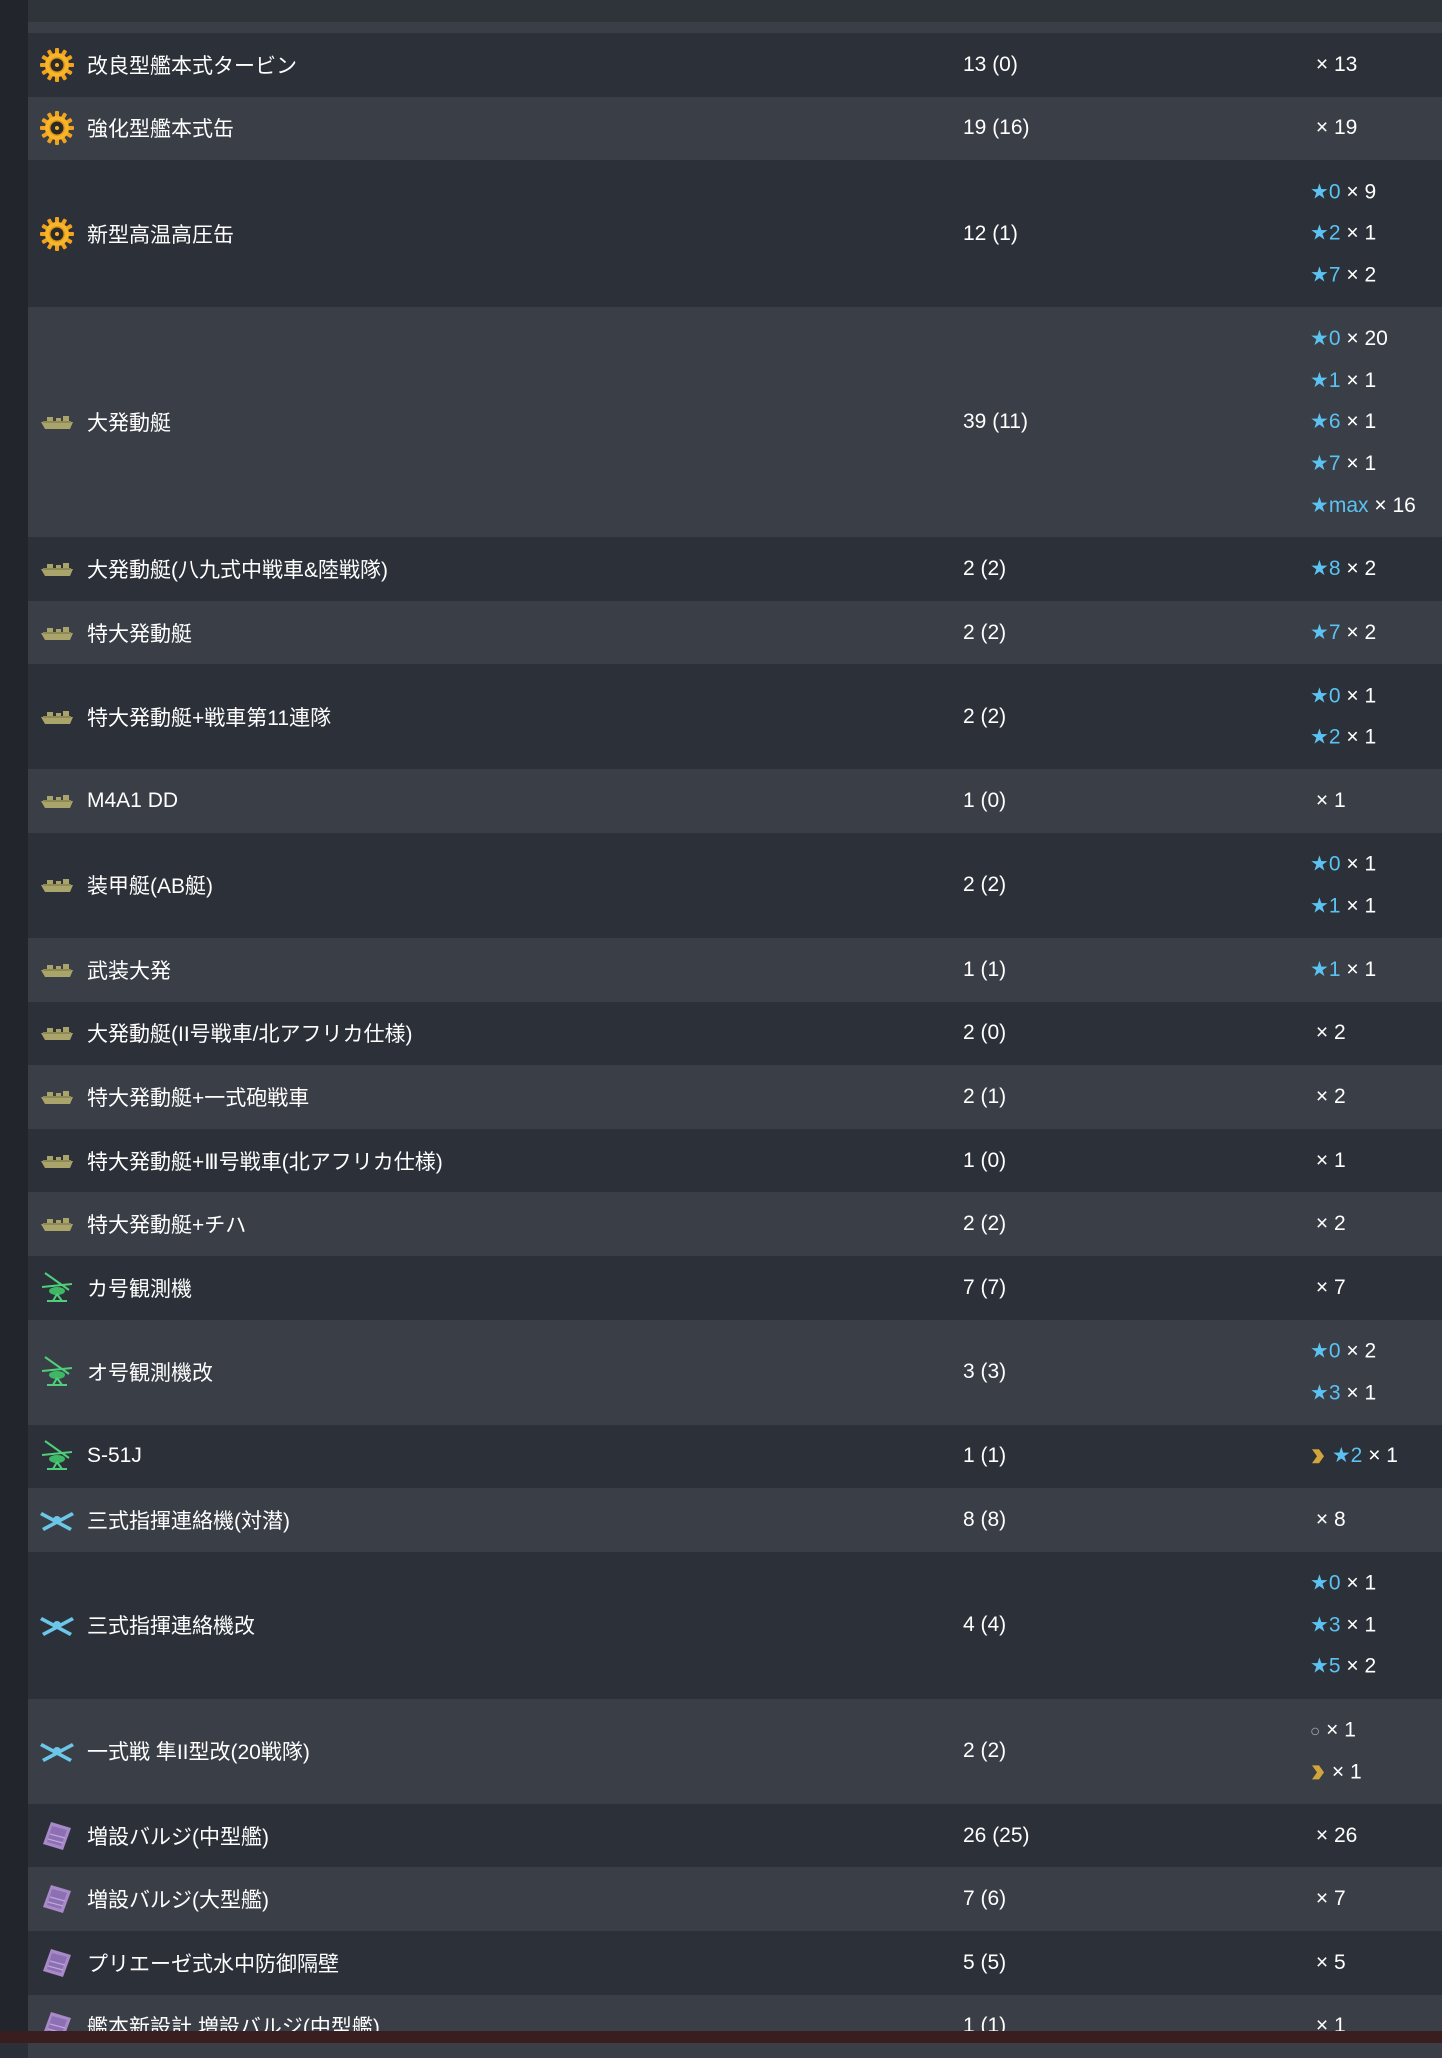 This screenshot has width=1442, height=2058. Describe the element at coordinates (984, 1520) in the screenshot. I see `equipment-count: 8 (8)` at that location.